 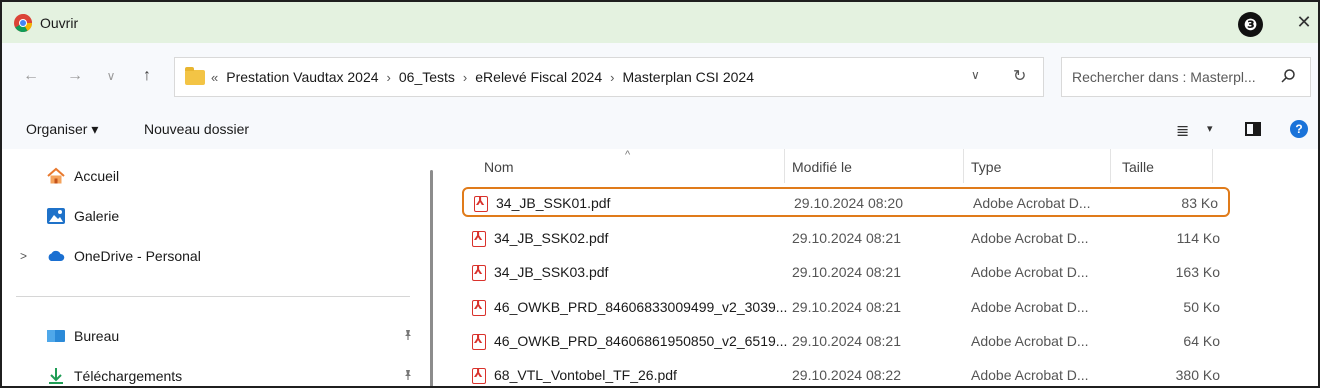 What do you see at coordinates (975, 75) in the screenshot?
I see `address-dropdown-button: ∨` at bounding box center [975, 75].